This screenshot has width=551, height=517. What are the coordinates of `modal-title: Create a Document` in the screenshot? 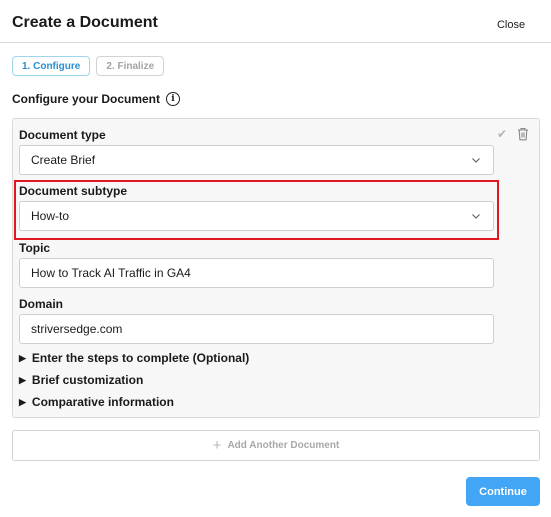 It's located at (85, 22).